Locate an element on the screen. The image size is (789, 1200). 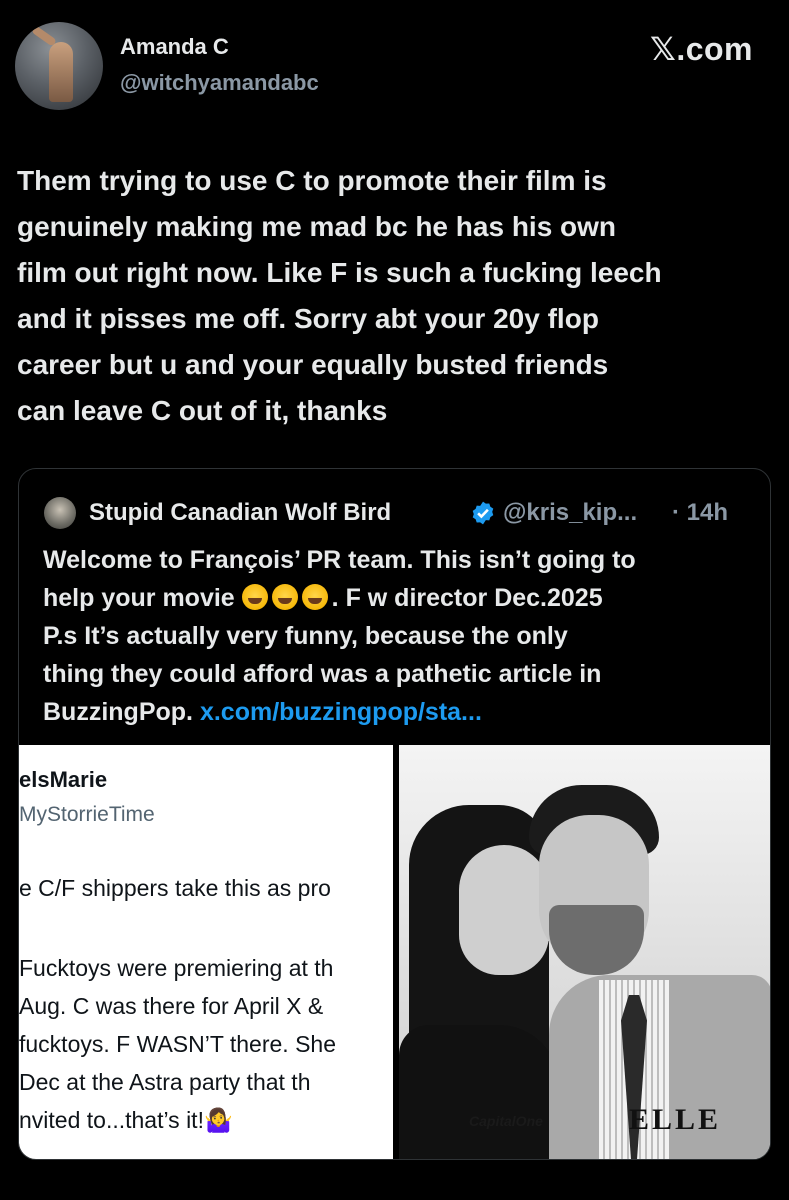
author-avatar is located at coordinates (59, 66).